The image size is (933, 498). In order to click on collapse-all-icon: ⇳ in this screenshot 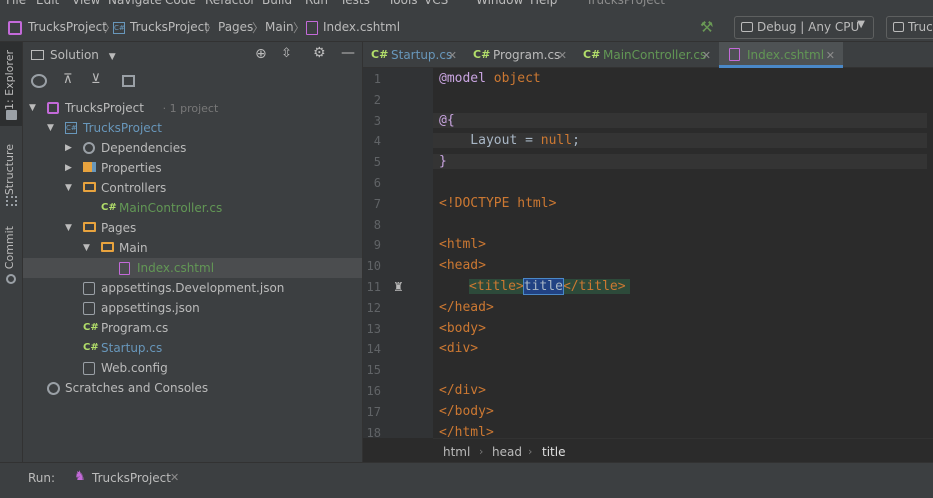, I will do `click(286, 53)`.